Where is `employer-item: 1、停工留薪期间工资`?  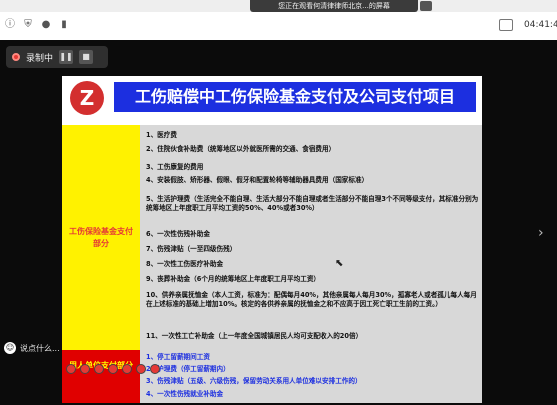 employer-item: 1、停工留薪期间工资 is located at coordinates (178, 357).